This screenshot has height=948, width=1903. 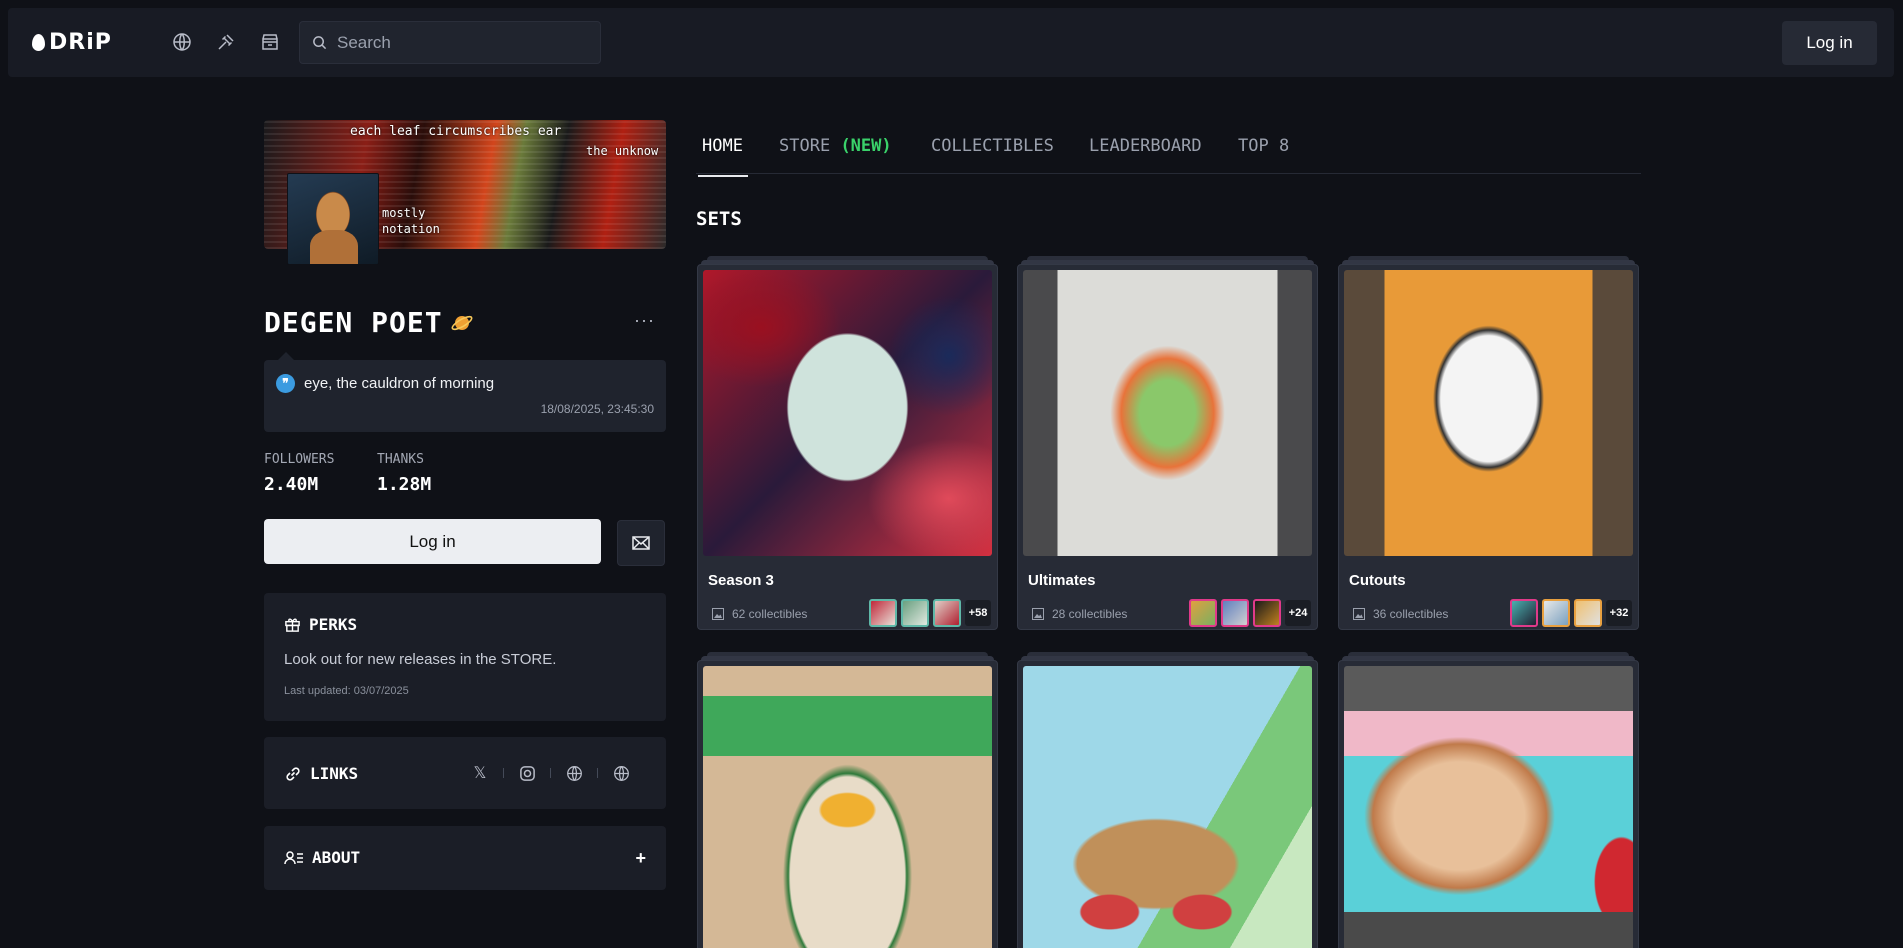 I want to click on set-card-season-3: Season 3 62 collectibles +58, so click(x=847, y=443).